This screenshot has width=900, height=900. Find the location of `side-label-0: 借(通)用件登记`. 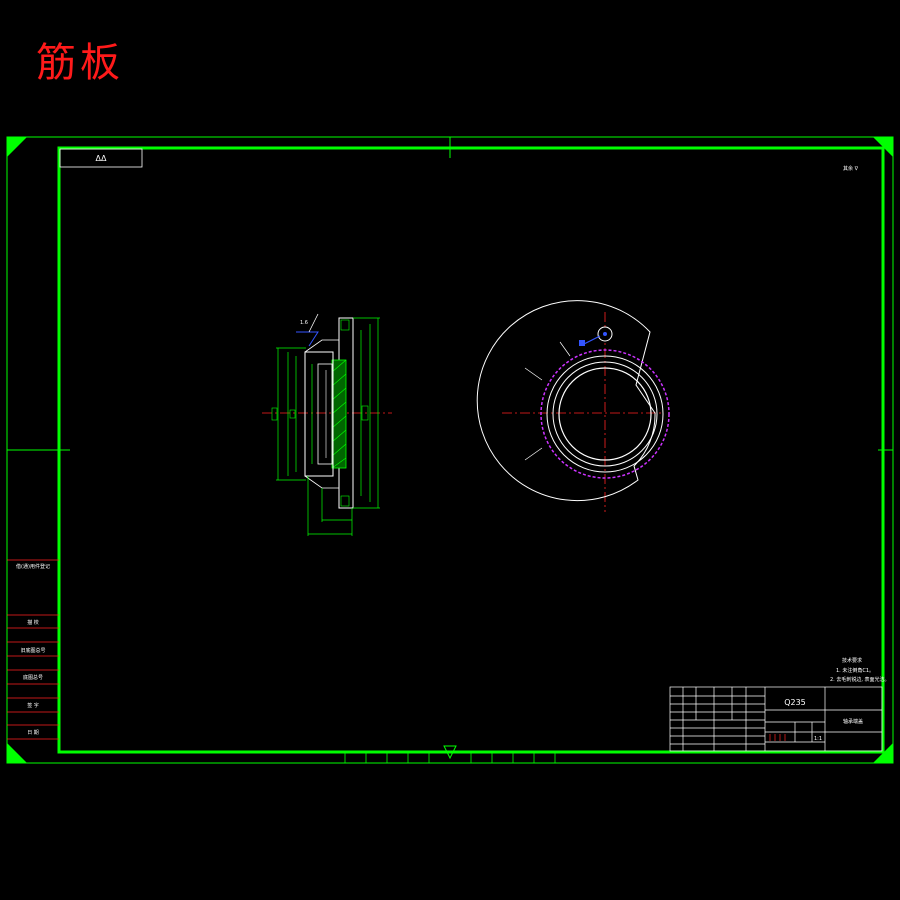

side-label-0: 借(通)用件登记 is located at coordinates (33, 566).